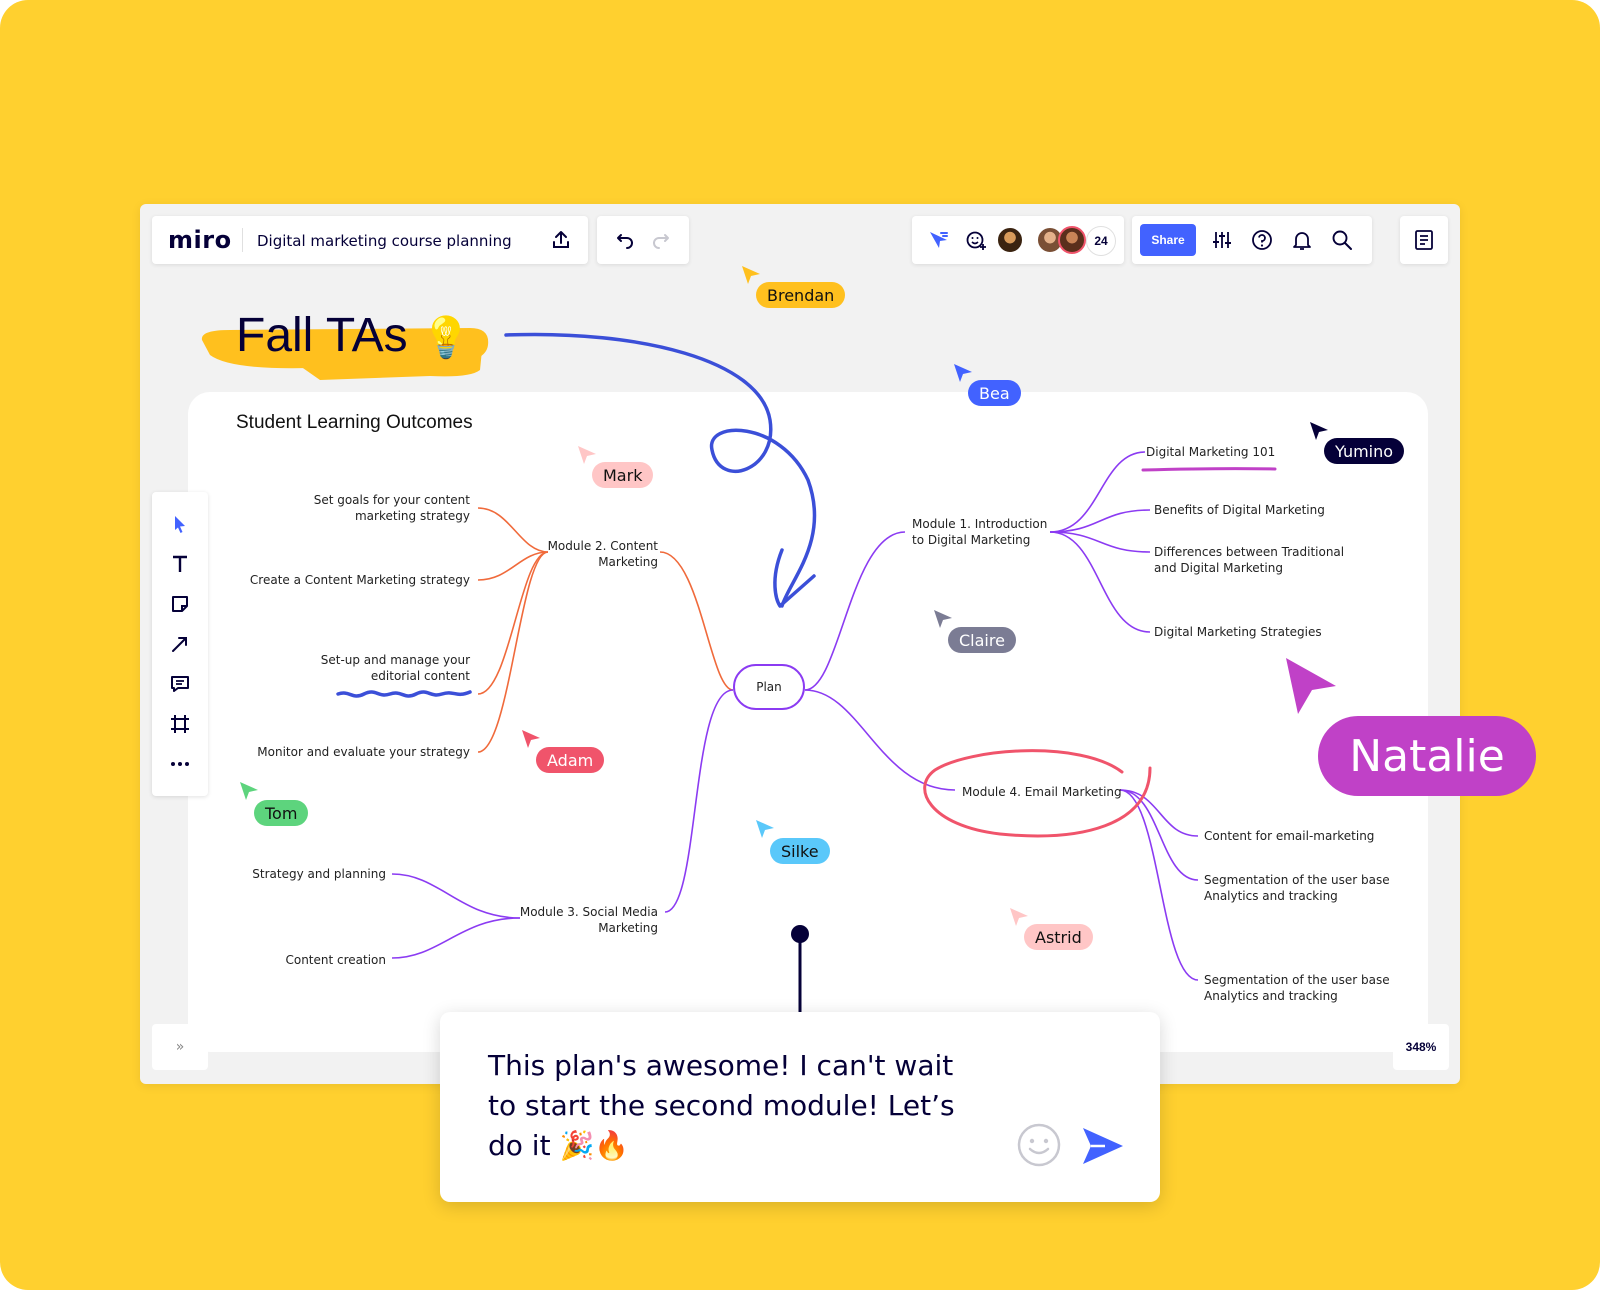 Image resolution: width=1600 pixels, height=1290 pixels. Describe the element at coordinates (1058, 937) in the screenshot. I see `collaborator-cursor-astrid: Astrid` at that location.